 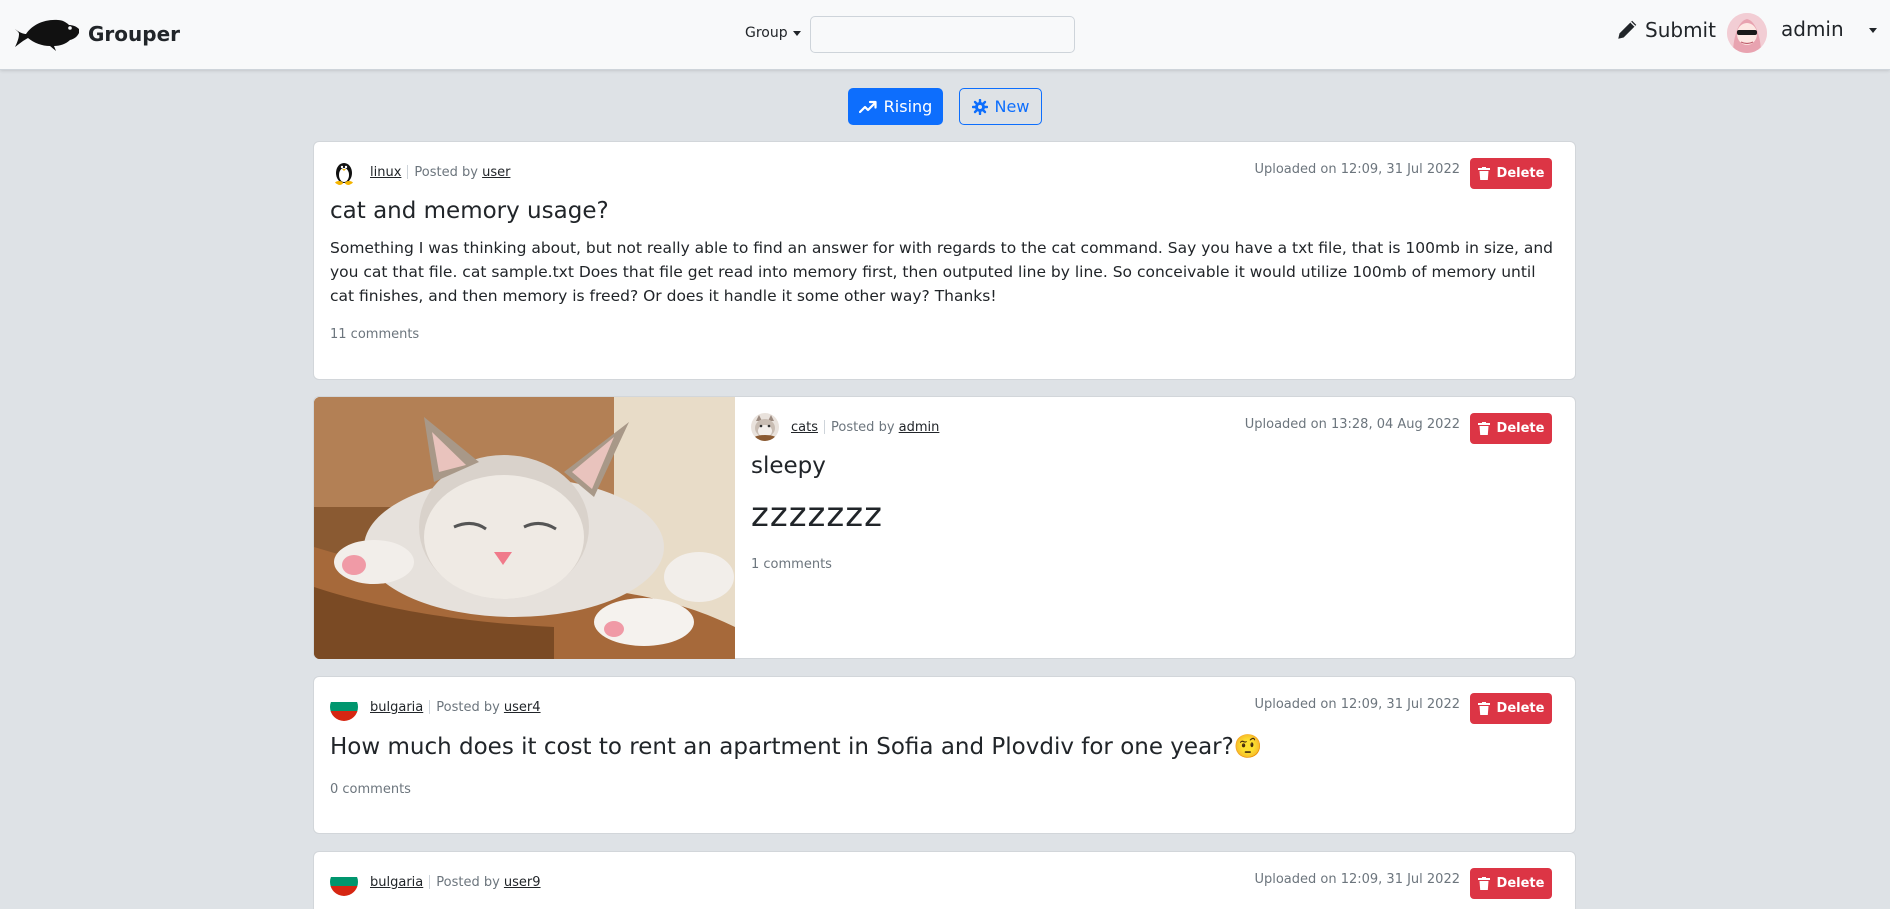 What do you see at coordinates (1680, 30) in the screenshot?
I see `submit-label: Submit` at bounding box center [1680, 30].